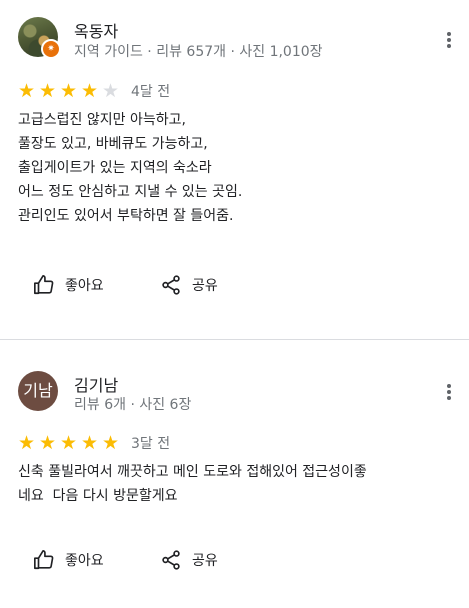 This screenshot has height=608, width=469. What do you see at coordinates (51, 49) in the screenshot?
I see `local-guide-badge-icon: ✷` at bounding box center [51, 49].